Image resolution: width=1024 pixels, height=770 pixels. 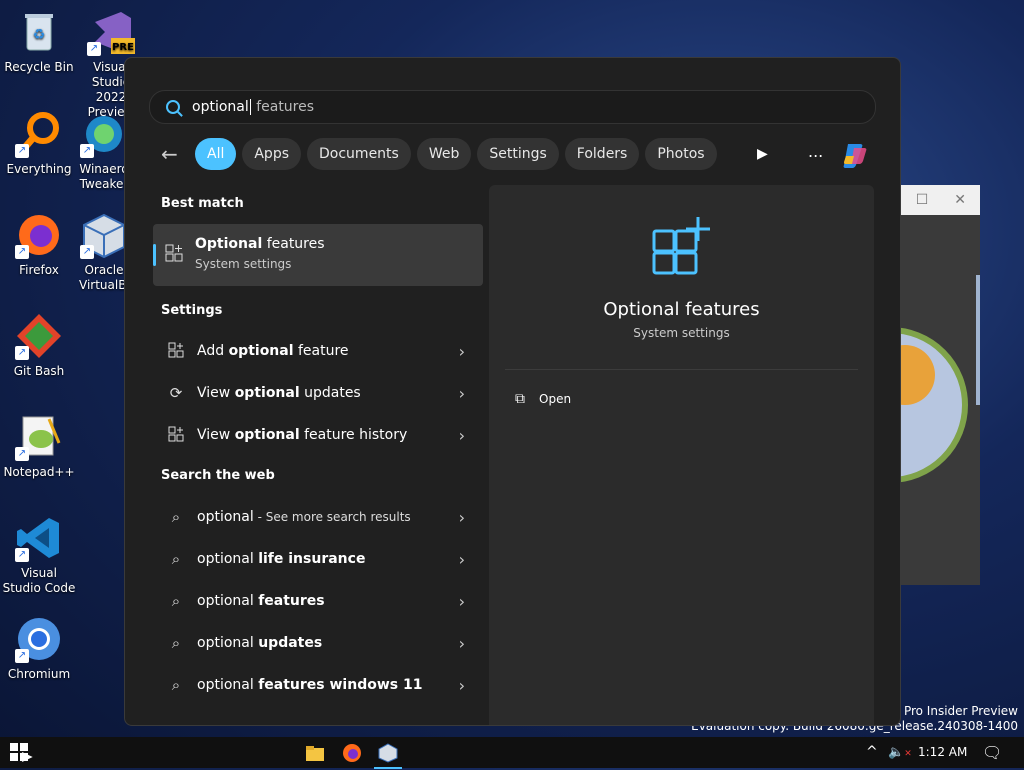 I want to click on desktop-icon-label: Recycle Bin, so click(x=39, y=67).